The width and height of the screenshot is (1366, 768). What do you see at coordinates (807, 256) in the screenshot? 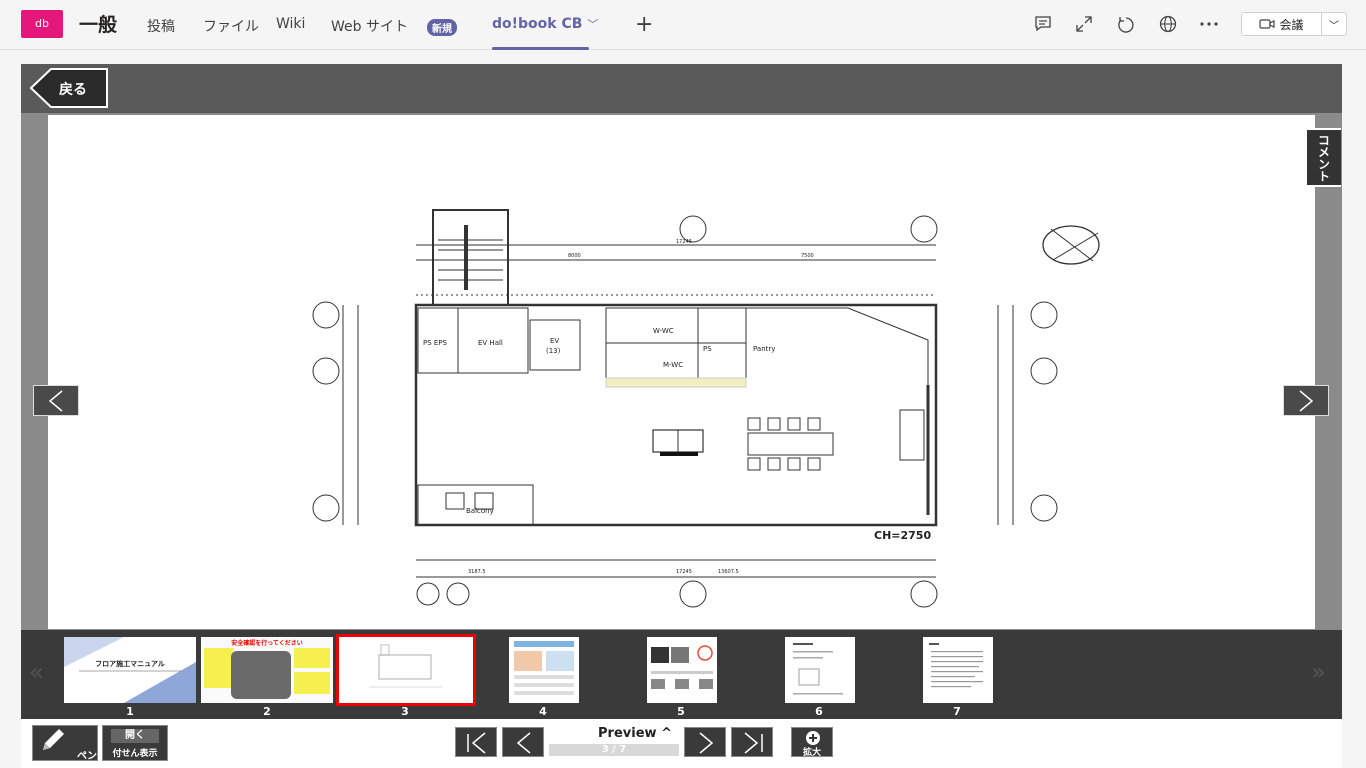
I see `dim-label-top-2: 7500` at bounding box center [807, 256].